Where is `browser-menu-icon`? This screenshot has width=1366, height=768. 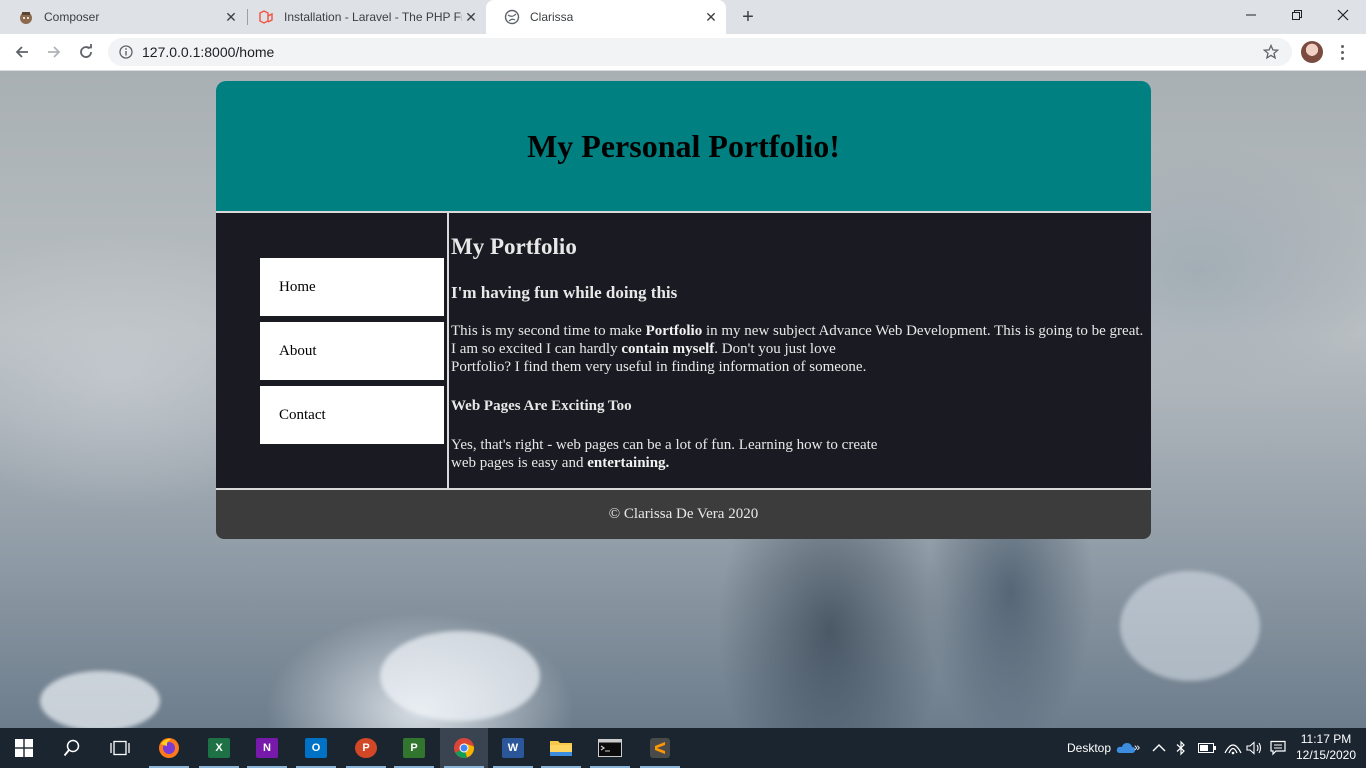 browser-menu-icon is located at coordinates (1342, 52).